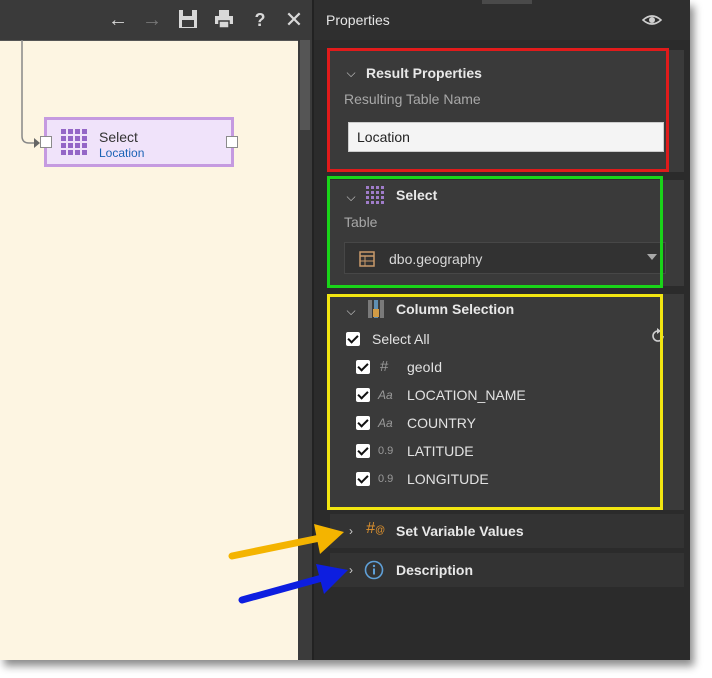 Image resolution: width=712 pixels, height=678 pixels. What do you see at coordinates (401, 339) in the screenshot?
I see `select-all-label: Select All` at bounding box center [401, 339].